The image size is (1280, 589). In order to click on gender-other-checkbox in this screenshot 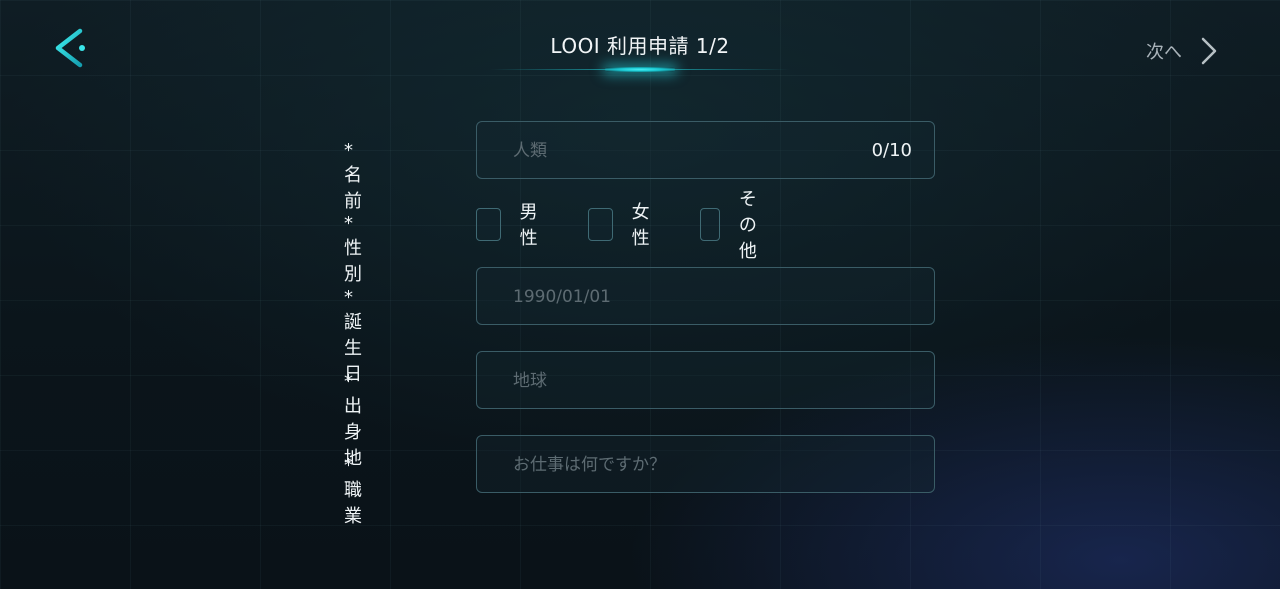, I will do `click(710, 224)`.